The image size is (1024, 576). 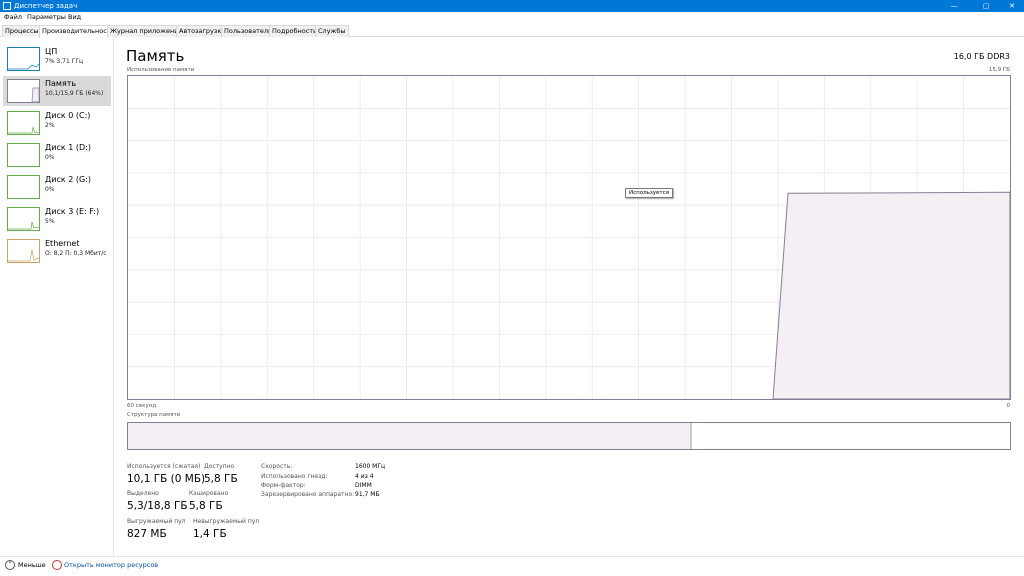 What do you see at coordinates (68, 115) in the screenshot?
I see `sidebar-item-label: Диск 0 (C:)` at bounding box center [68, 115].